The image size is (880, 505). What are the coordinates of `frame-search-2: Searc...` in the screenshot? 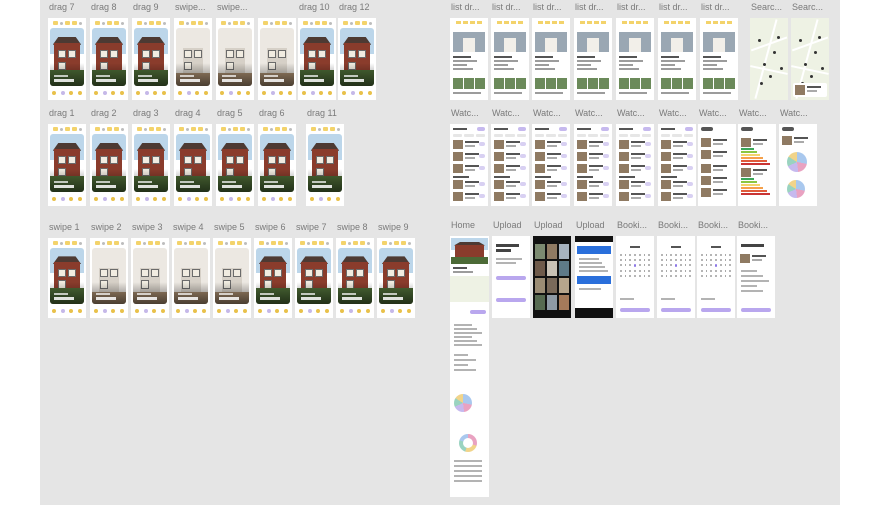 It's located at (810, 51).